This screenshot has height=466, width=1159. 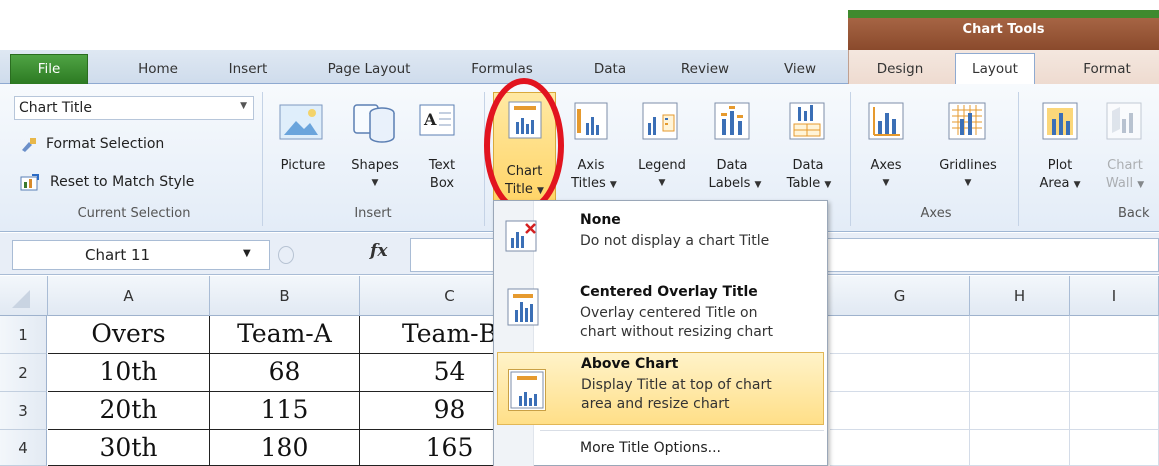 What do you see at coordinates (735, 183) in the screenshot?
I see `data-labels-label-2: Labels ▼` at bounding box center [735, 183].